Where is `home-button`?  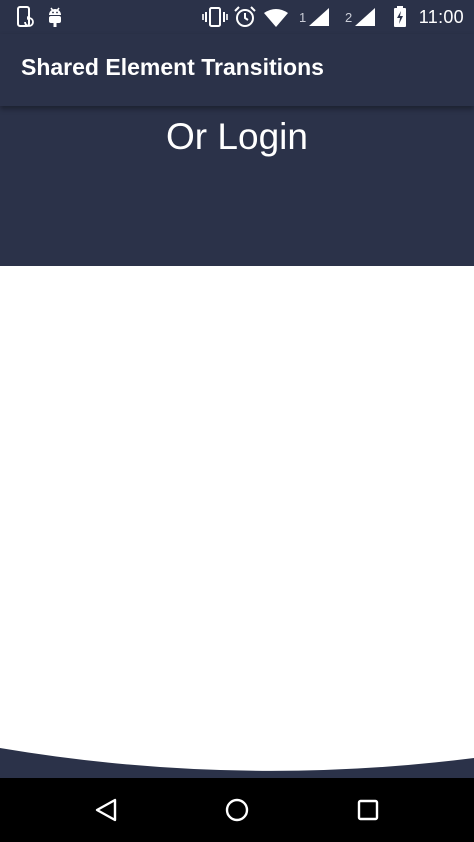 home-button is located at coordinates (237, 810).